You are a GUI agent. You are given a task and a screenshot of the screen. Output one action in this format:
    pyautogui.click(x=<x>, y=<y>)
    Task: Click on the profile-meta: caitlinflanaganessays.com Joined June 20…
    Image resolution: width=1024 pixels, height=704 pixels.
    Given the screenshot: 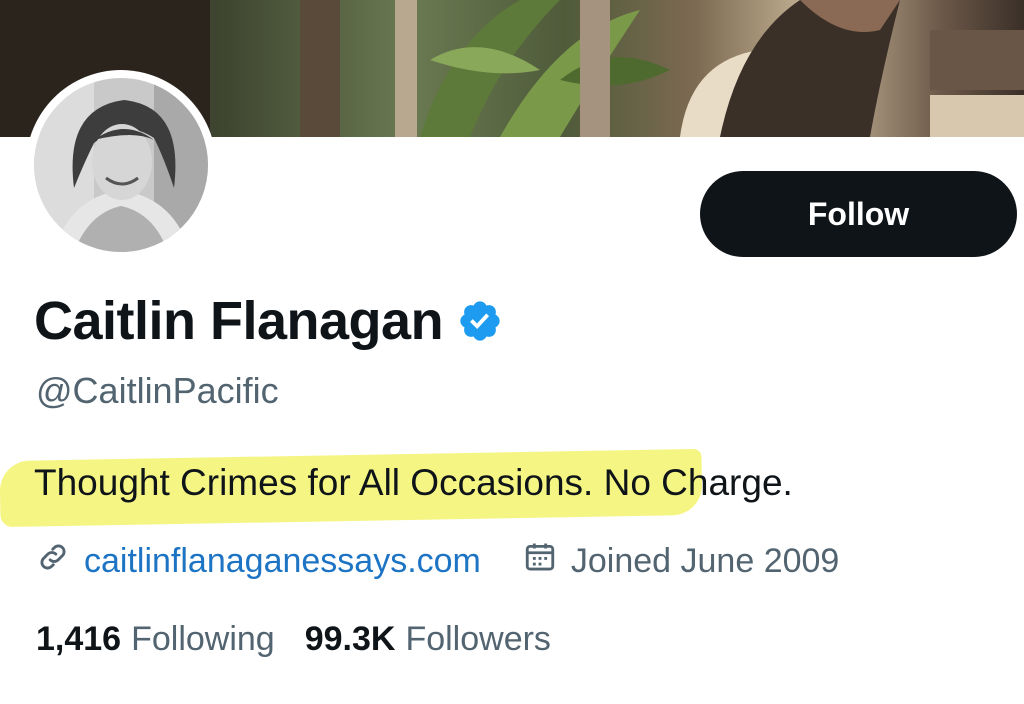 What is the action you would take?
    pyautogui.click(x=437, y=561)
    